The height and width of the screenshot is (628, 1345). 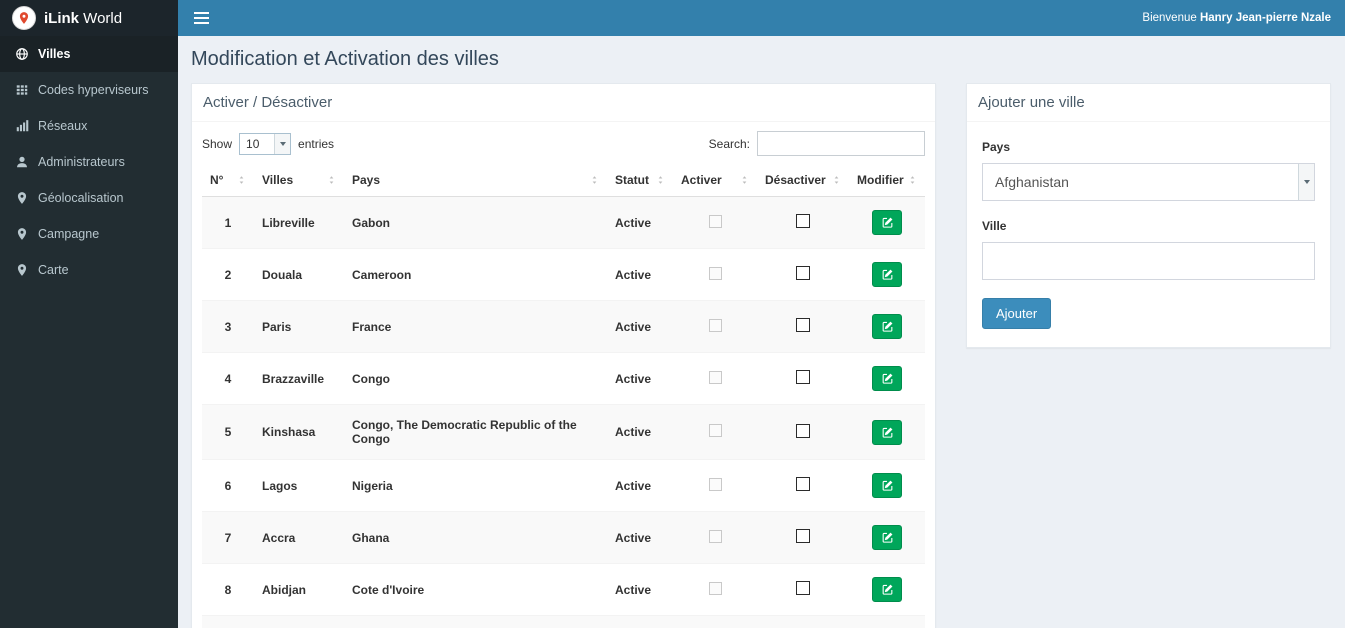 What do you see at coordinates (345, 59) in the screenshot?
I see `page-title: Modification et Activation des villes` at bounding box center [345, 59].